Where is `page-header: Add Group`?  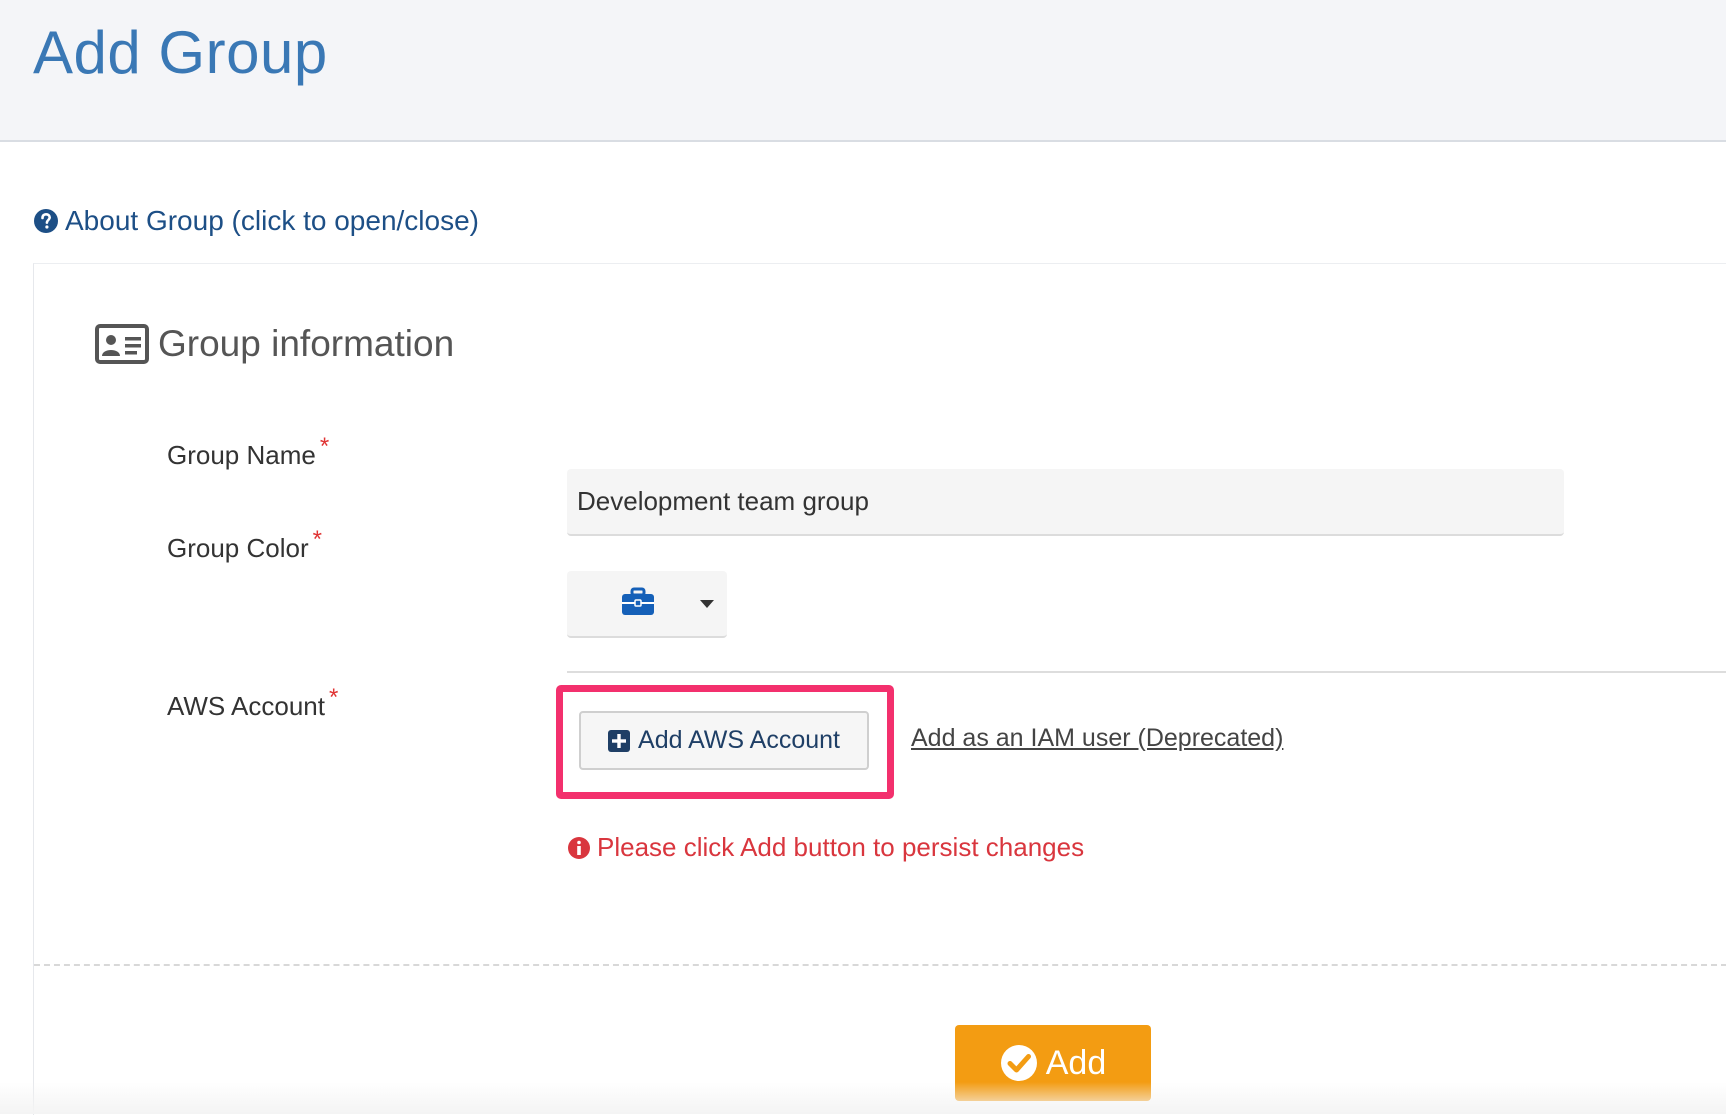
page-header: Add Group is located at coordinates (863, 71).